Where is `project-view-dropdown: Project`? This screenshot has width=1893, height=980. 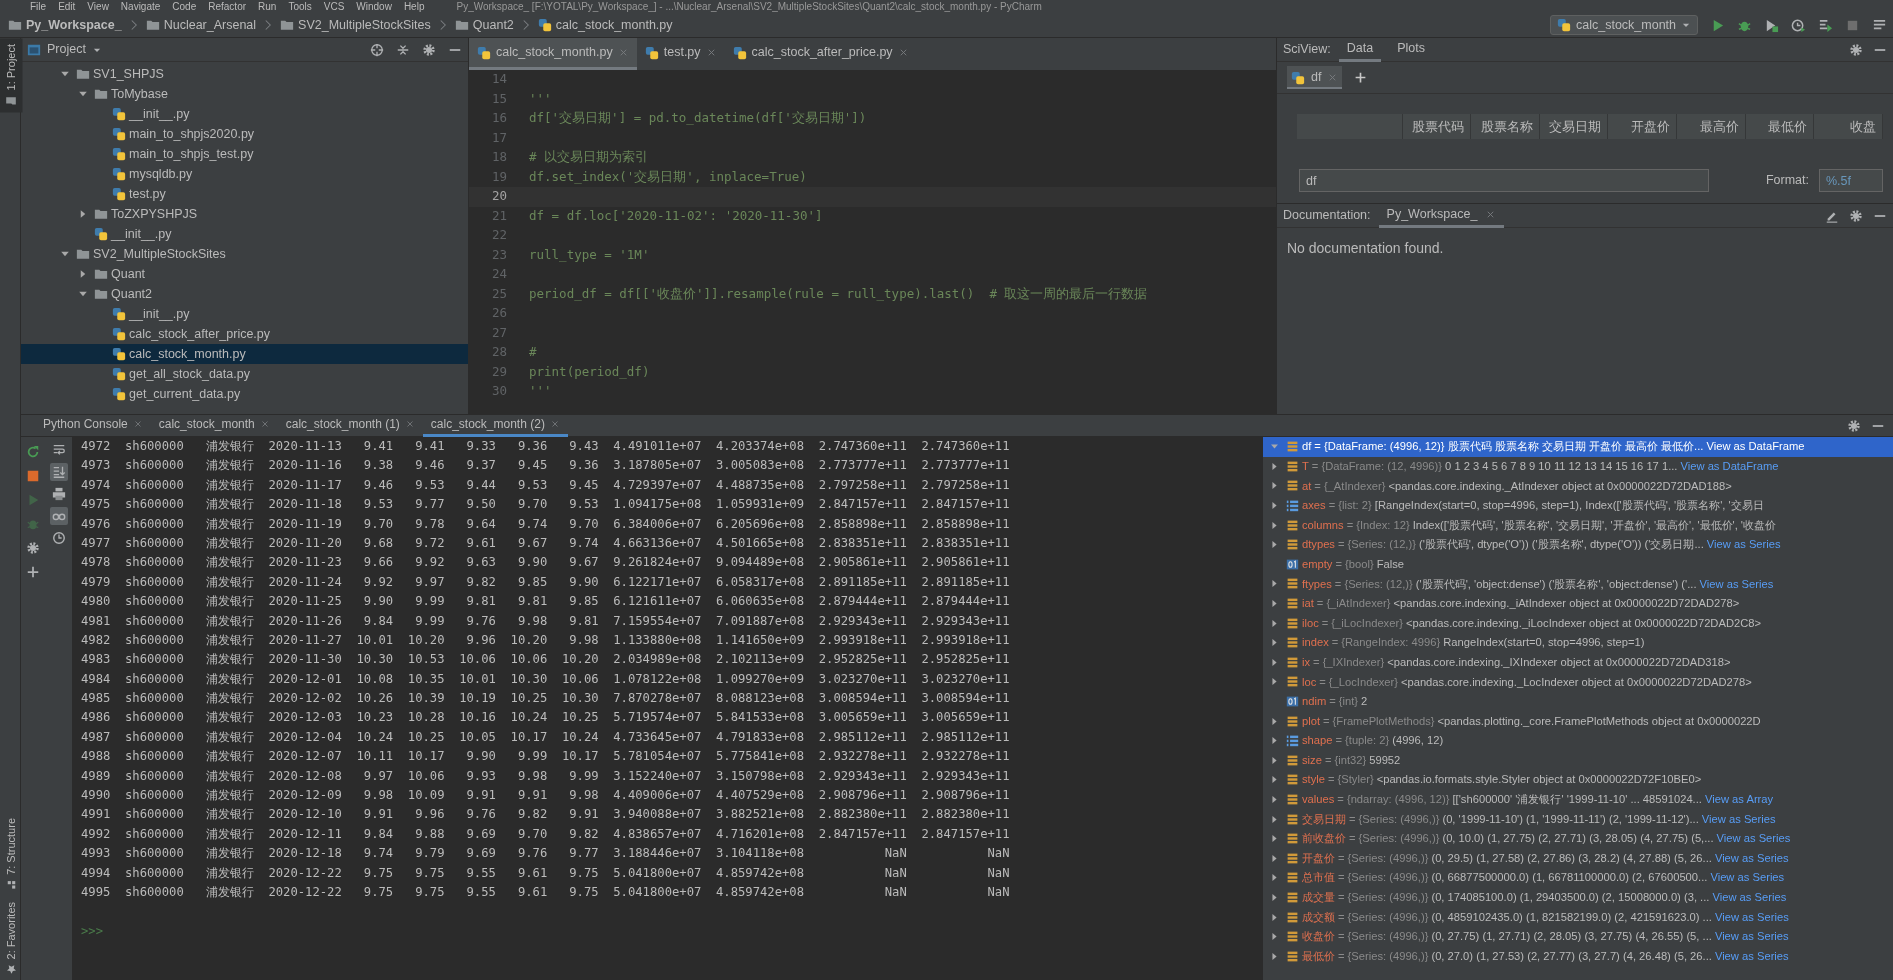
project-view-dropdown: Project is located at coordinates (64, 49).